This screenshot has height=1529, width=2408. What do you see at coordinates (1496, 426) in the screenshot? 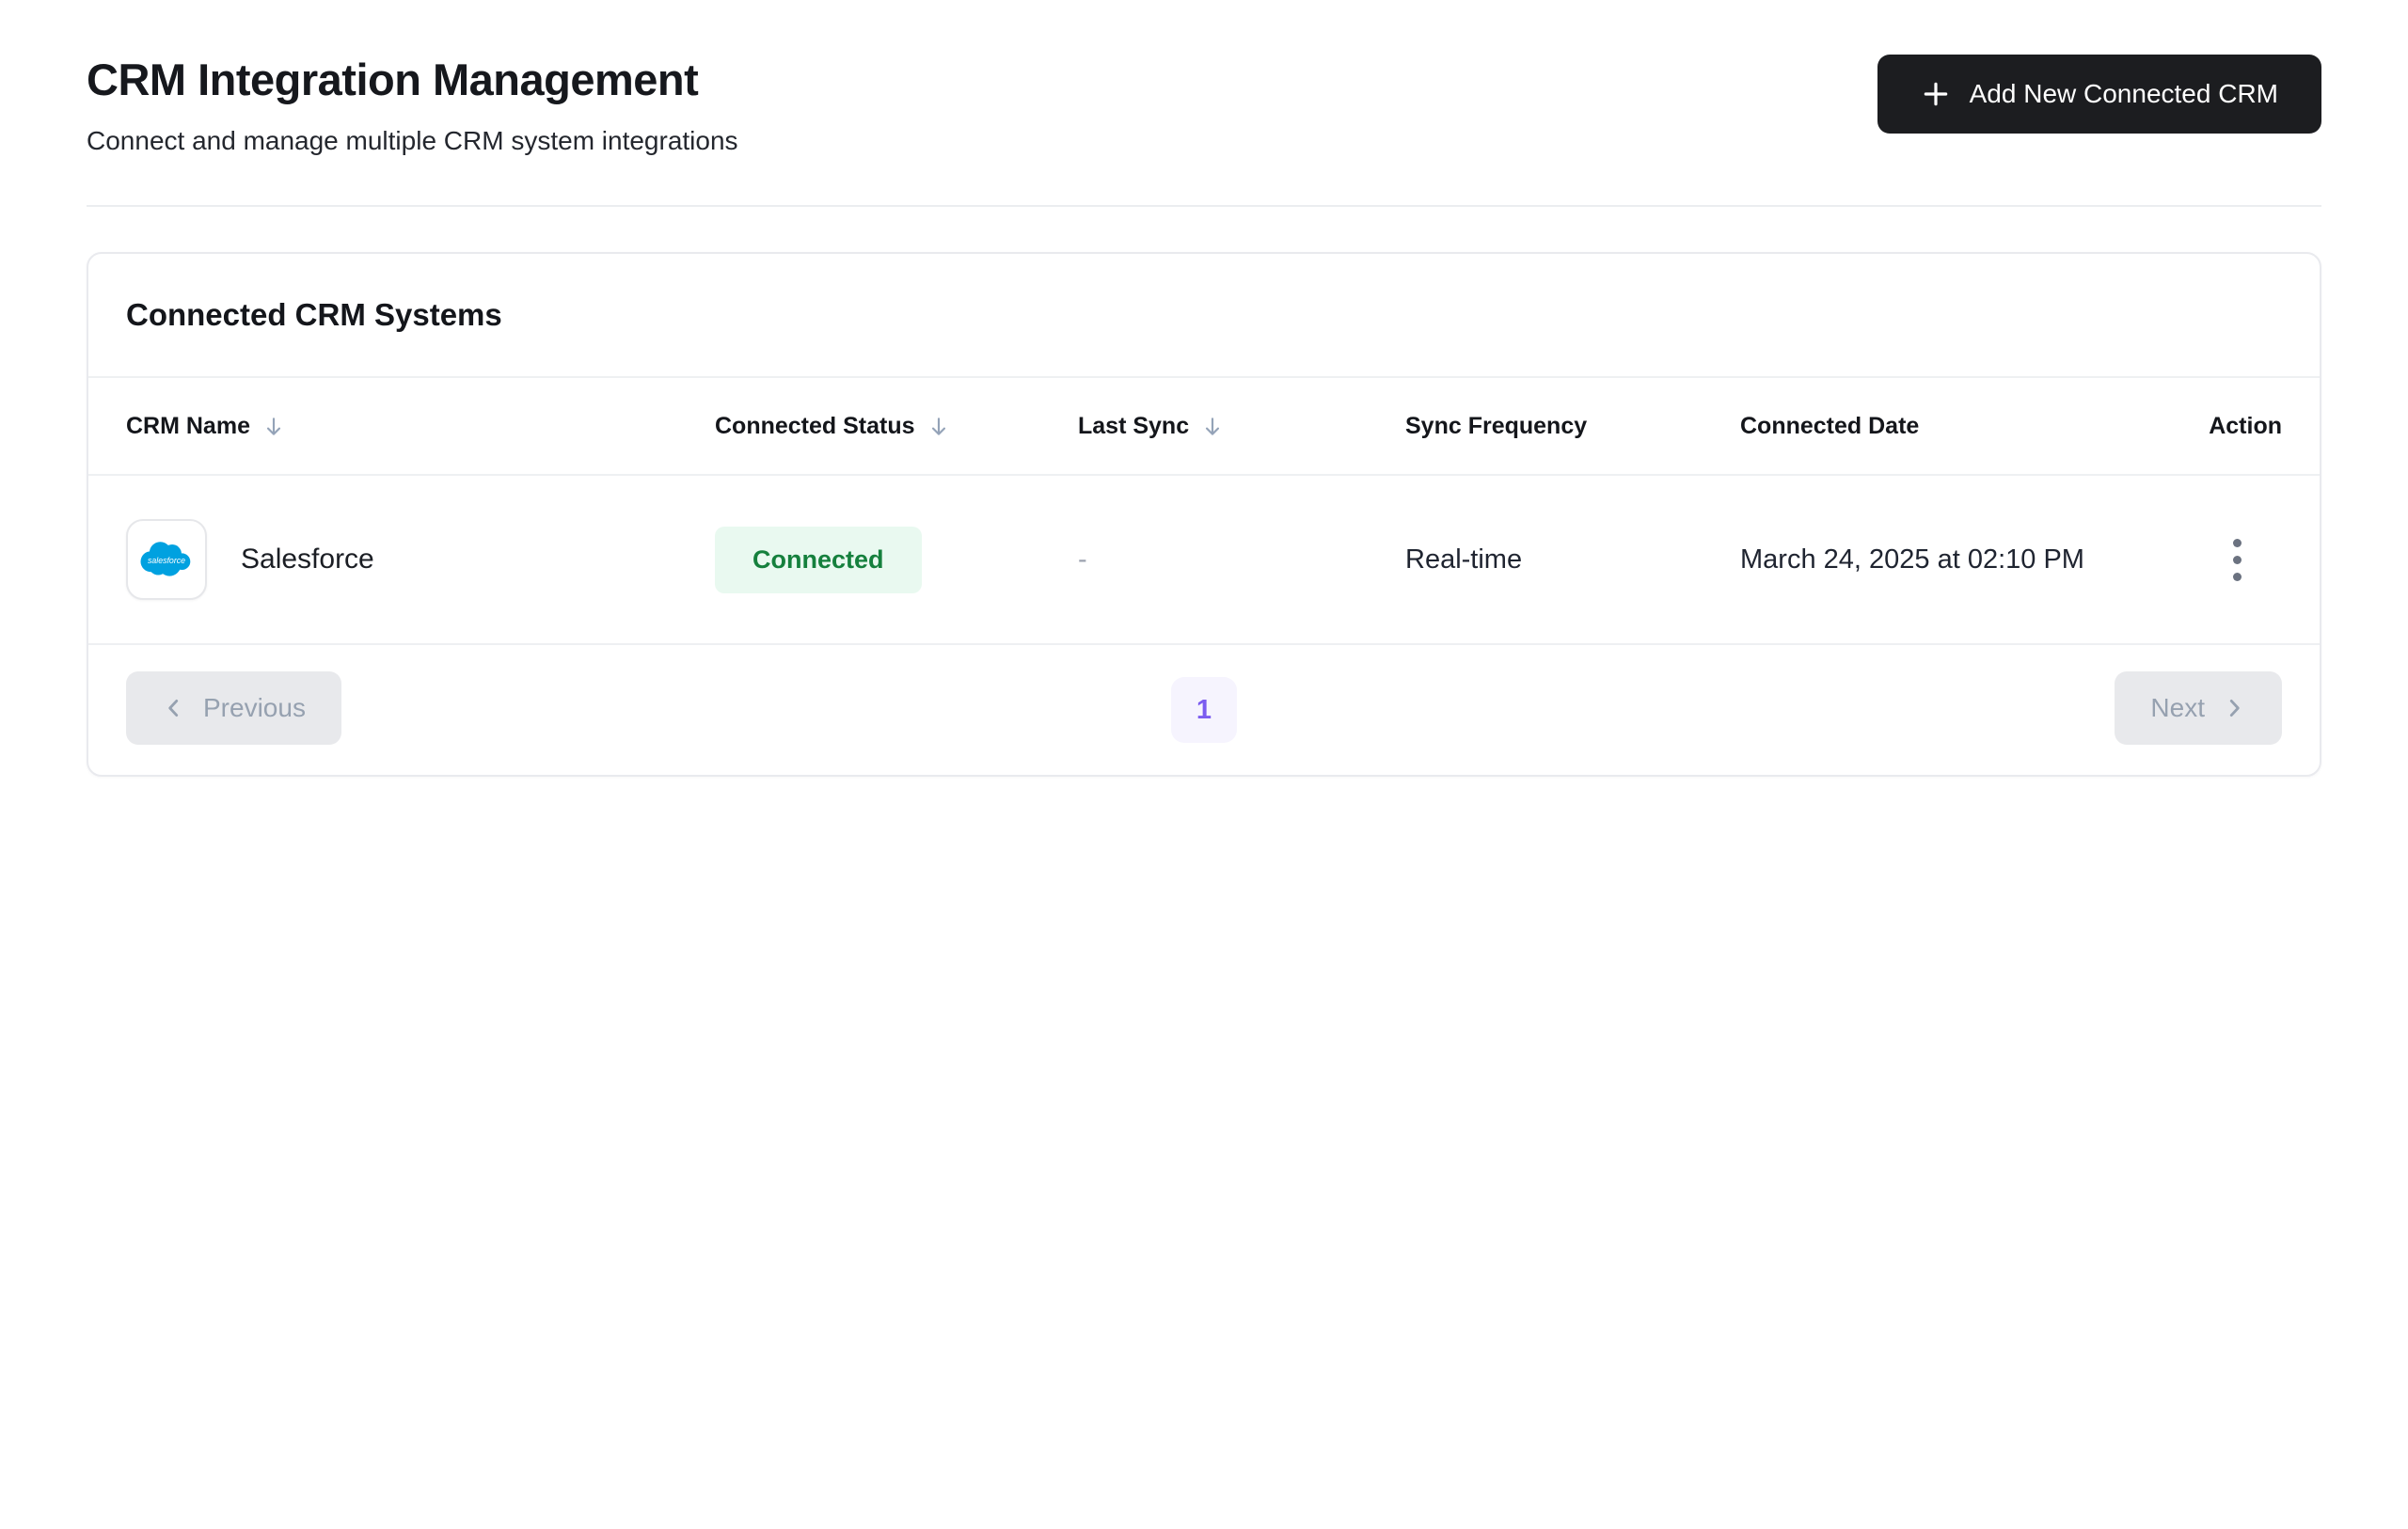
I see `column-label: Sync Frequency` at bounding box center [1496, 426].